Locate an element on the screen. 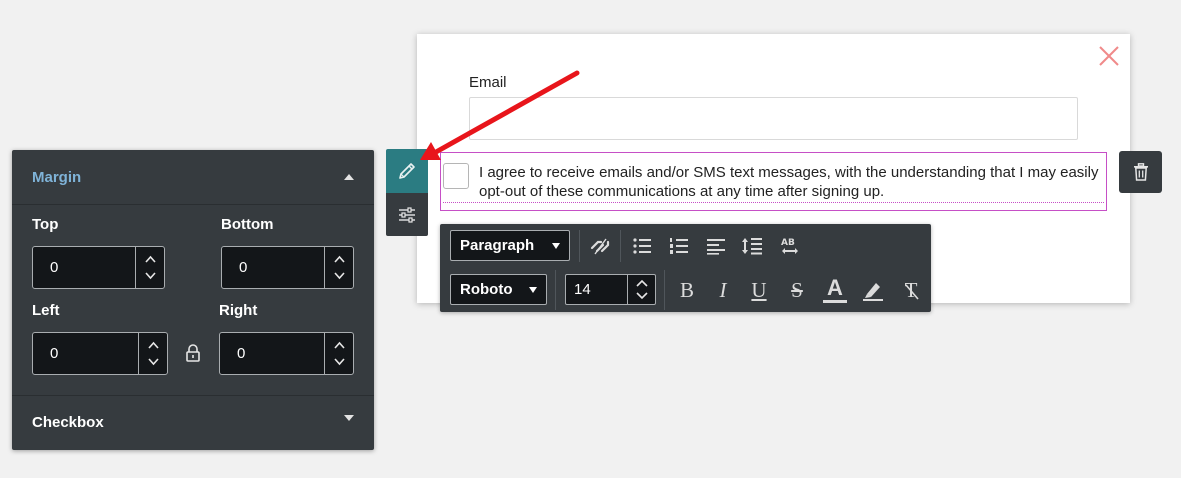  block-type-value: Paragraph is located at coordinates (497, 245).